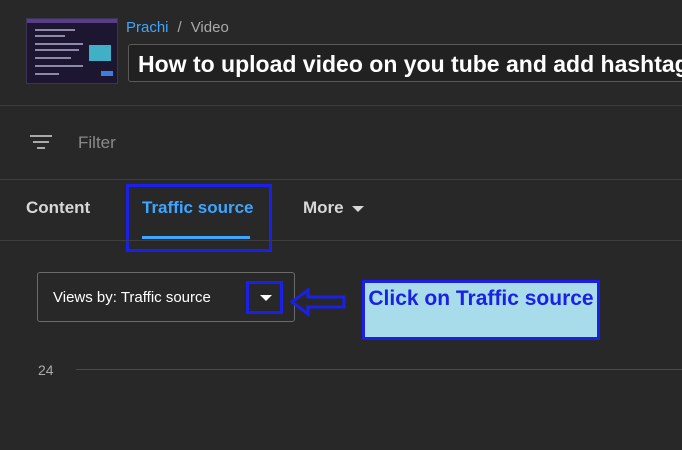  What do you see at coordinates (379, 369) in the screenshot?
I see `chart-gridline` at bounding box center [379, 369].